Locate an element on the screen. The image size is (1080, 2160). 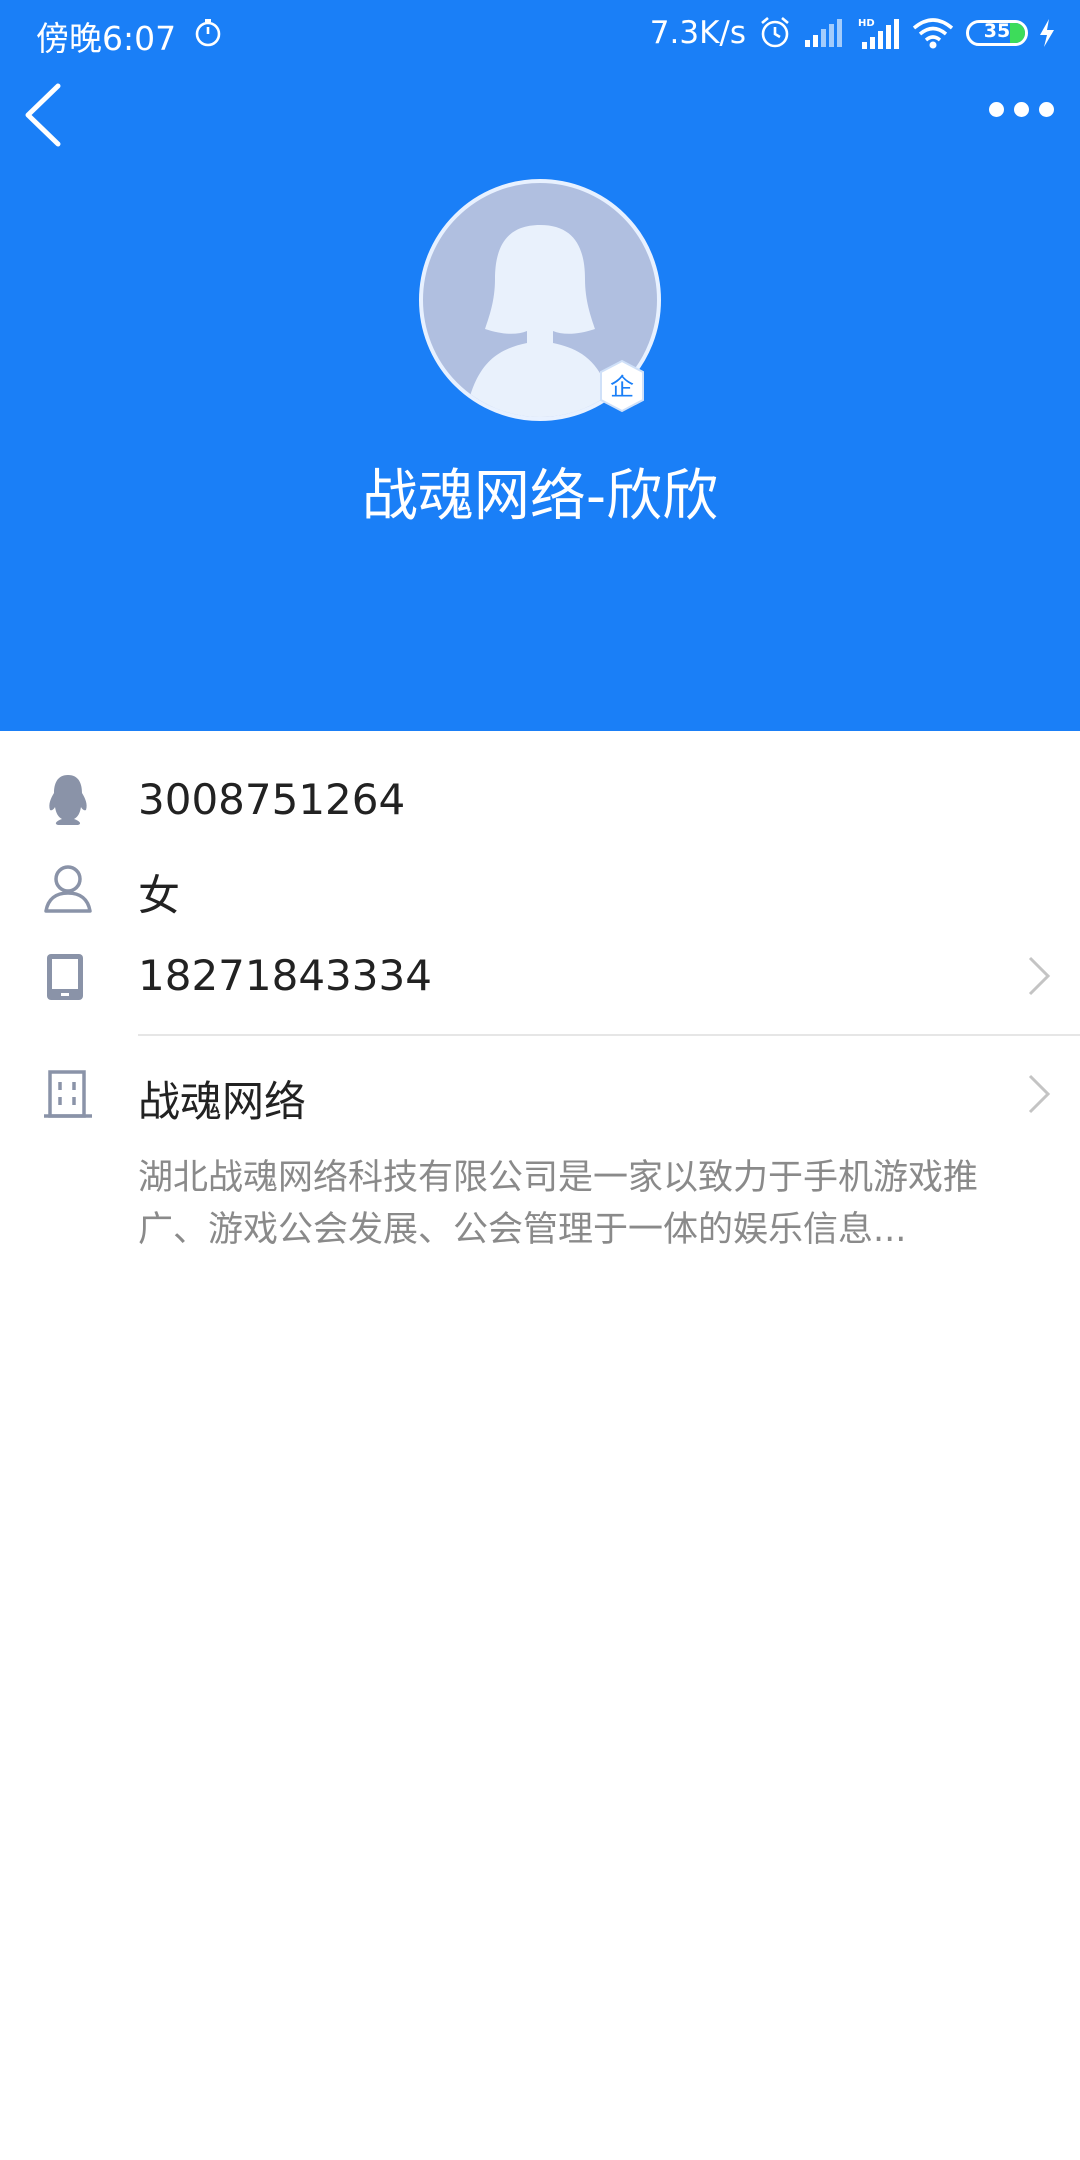
status-right: 7.3K/s HD 35 is located at coordinates (853, 33).